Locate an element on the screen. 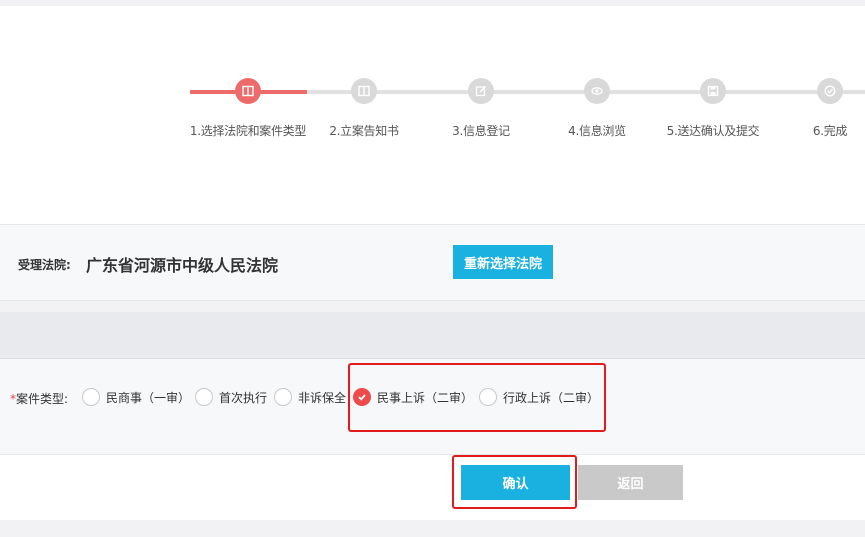 The width and height of the screenshot is (865, 537). radio-option-non-litigation-preservation: 非诉保全 is located at coordinates (310, 397).